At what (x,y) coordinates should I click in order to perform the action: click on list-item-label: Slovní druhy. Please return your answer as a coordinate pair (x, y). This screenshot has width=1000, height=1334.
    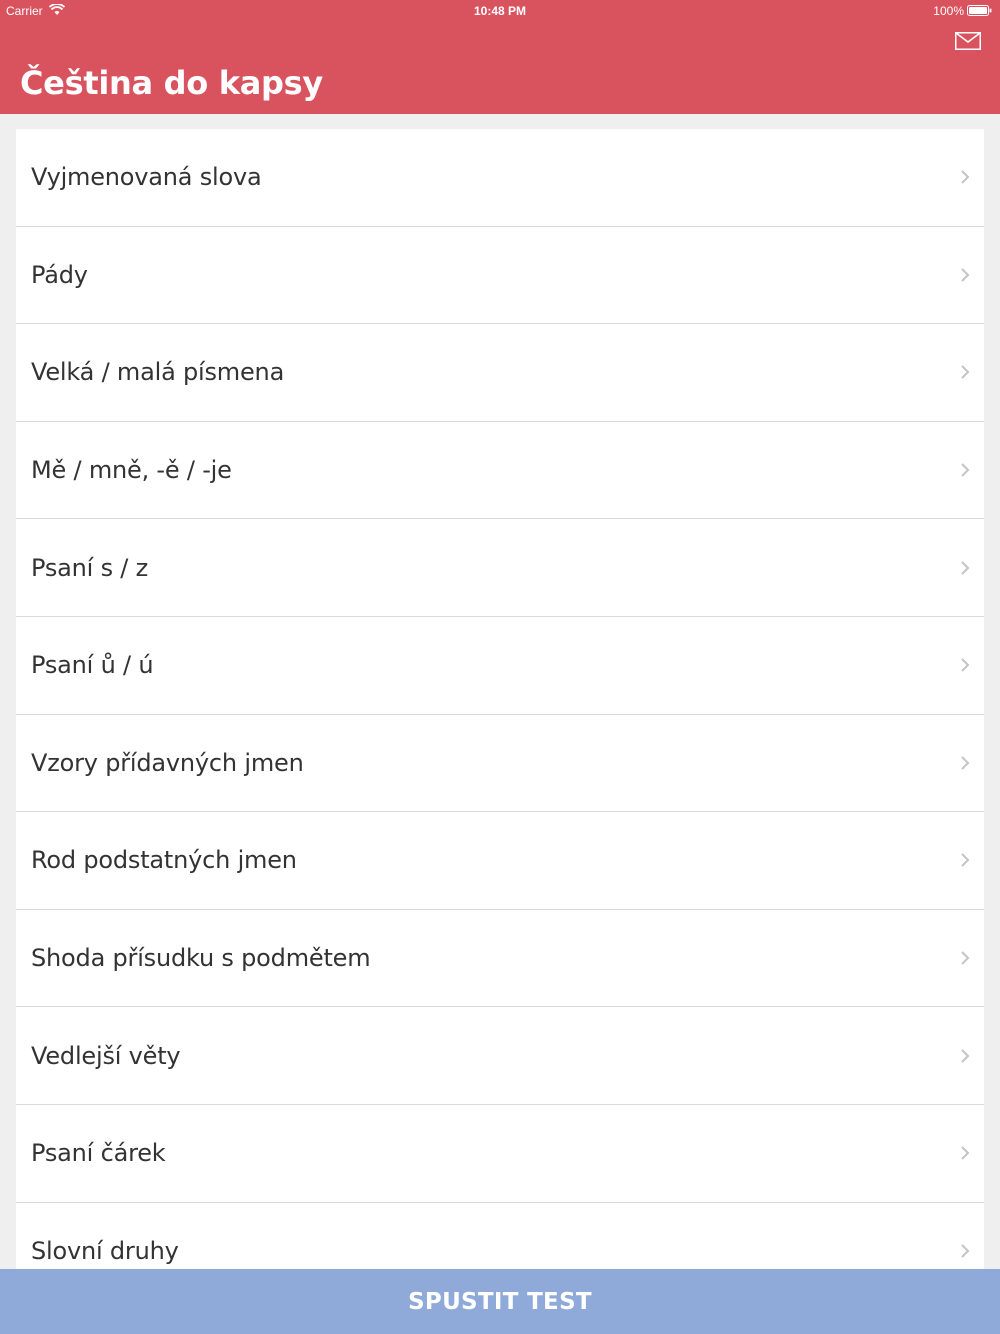
    Looking at the image, I should click on (105, 1250).